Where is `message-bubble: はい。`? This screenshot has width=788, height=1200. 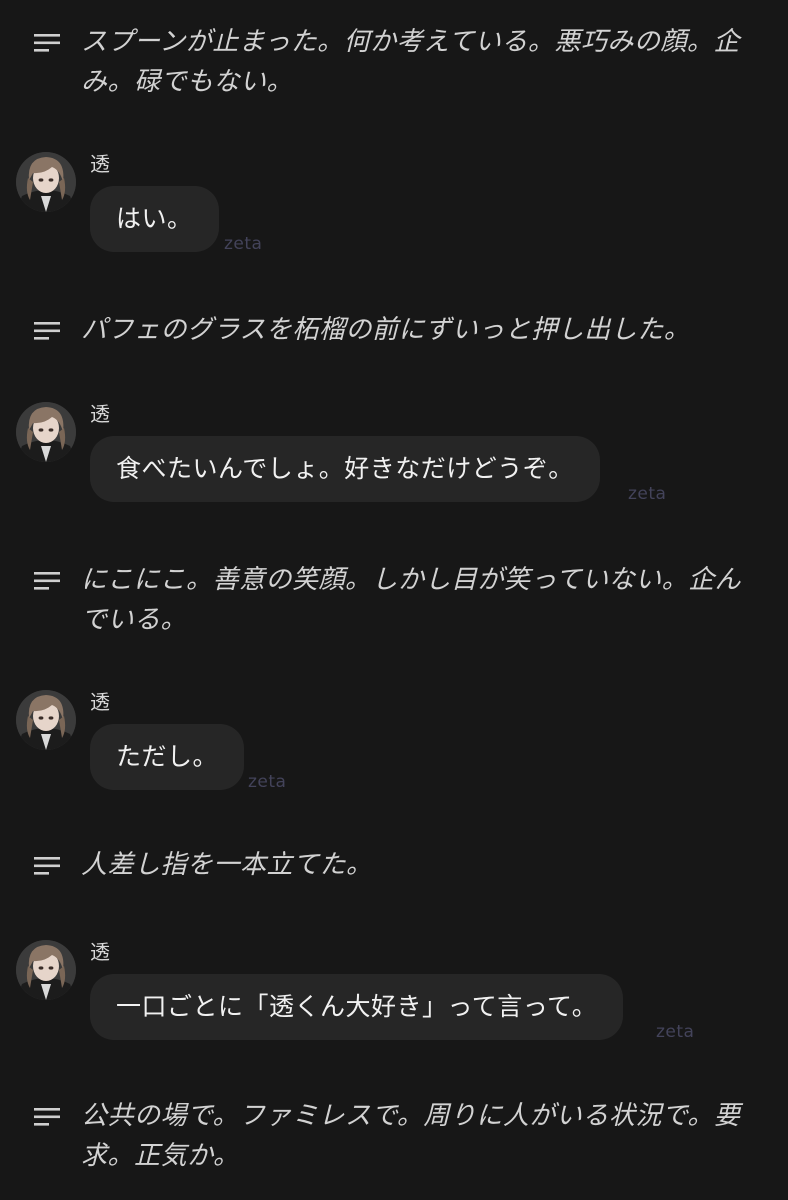
message-bubble: はい。 is located at coordinates (154, 219).